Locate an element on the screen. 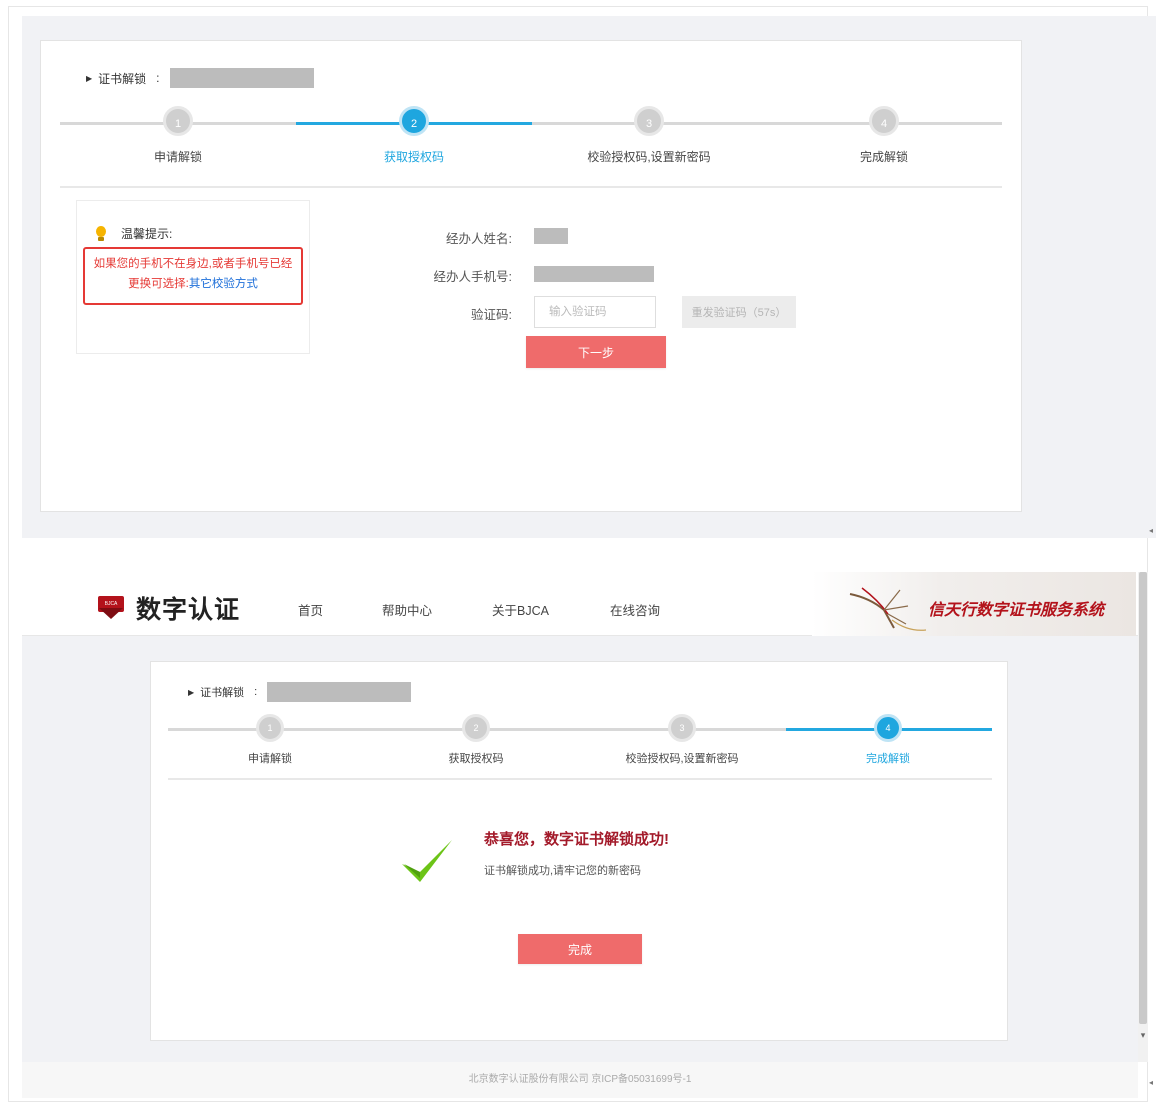 This screenshot has width=1156, height=1106. done-button: 完成 is located at coordinates (580, 949).